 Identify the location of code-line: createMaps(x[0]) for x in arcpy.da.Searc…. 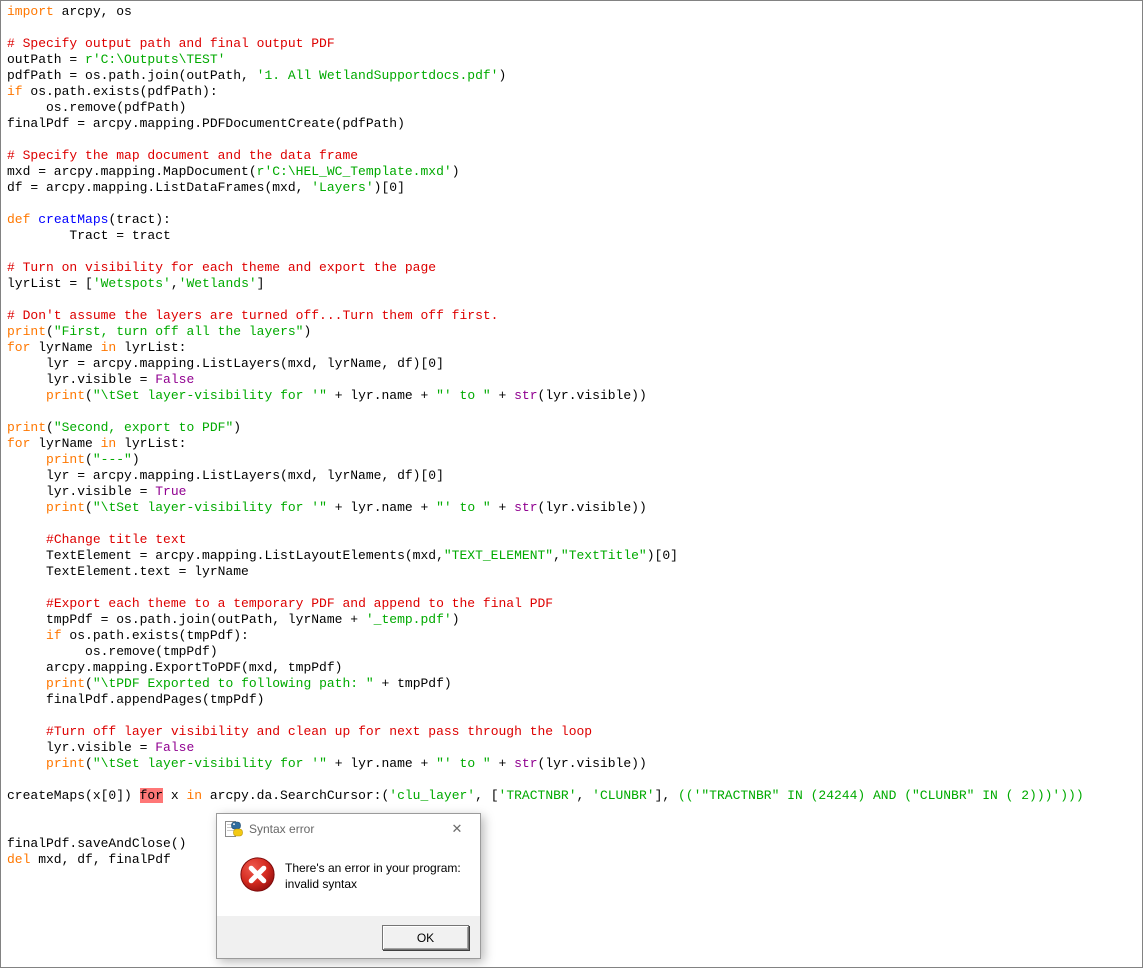
(574, 796).